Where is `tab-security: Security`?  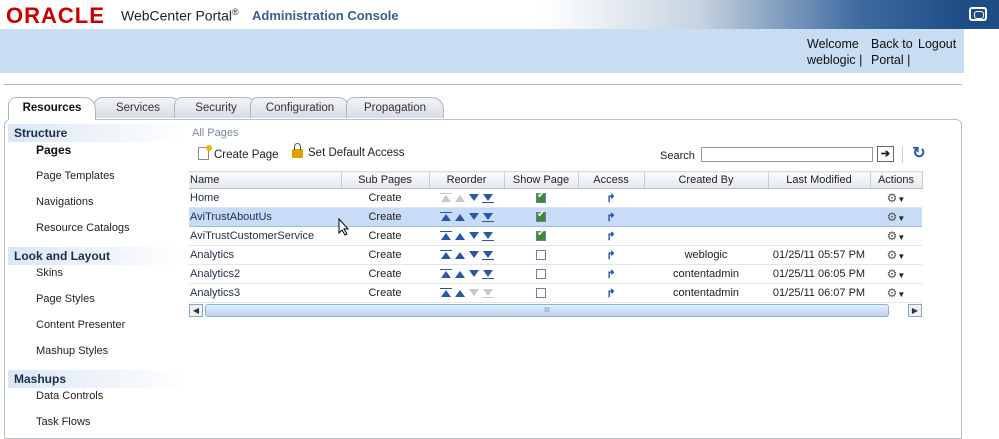 tab-security: Security is located at coordinates (216, 107).